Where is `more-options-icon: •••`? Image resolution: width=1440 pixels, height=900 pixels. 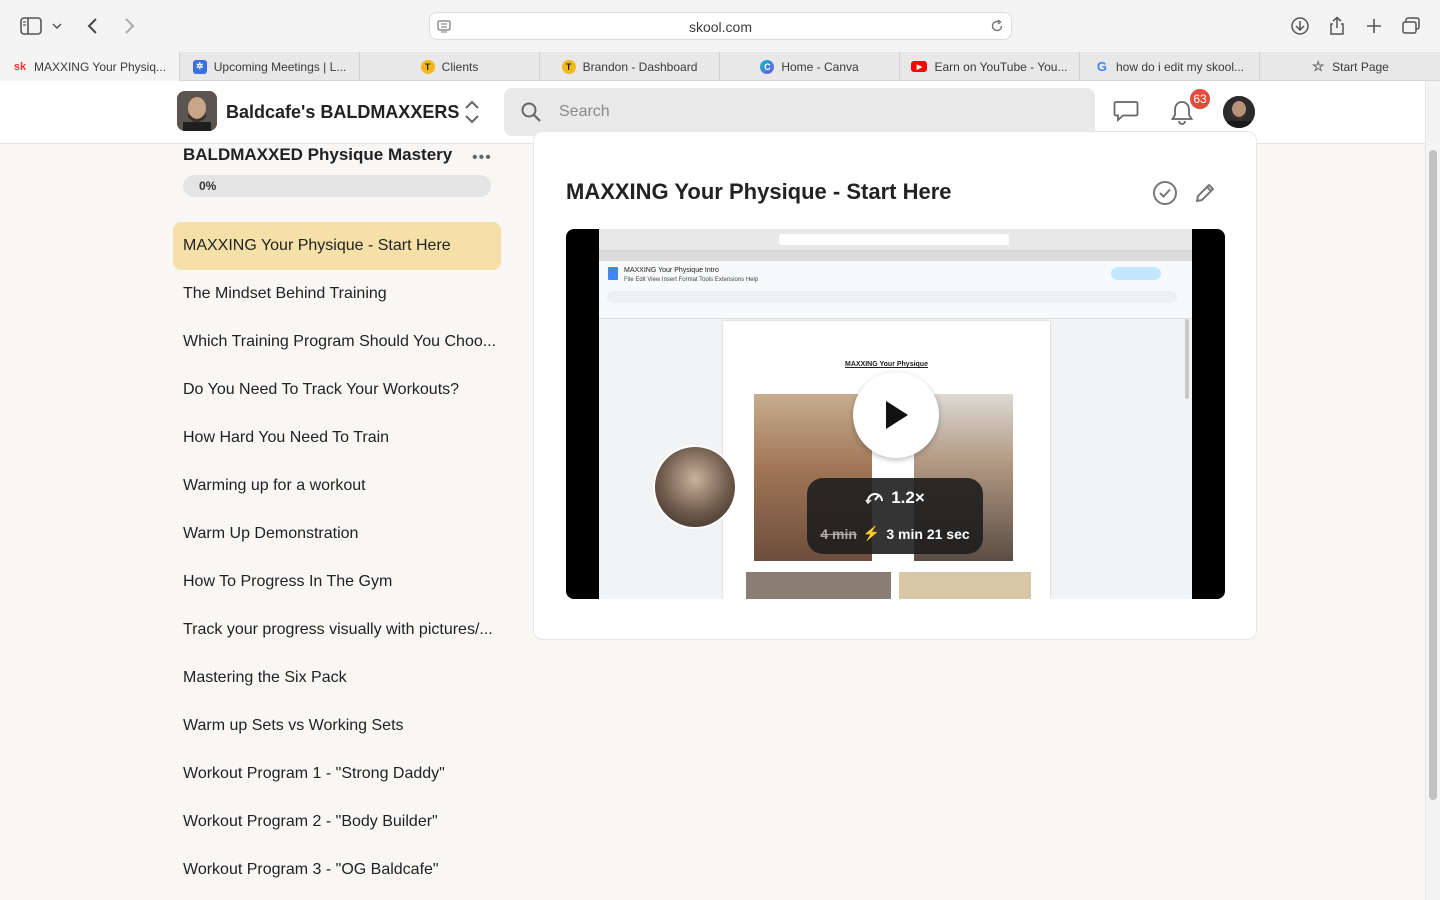 more-options-icon: ••• is located at coordinates (482, 158).